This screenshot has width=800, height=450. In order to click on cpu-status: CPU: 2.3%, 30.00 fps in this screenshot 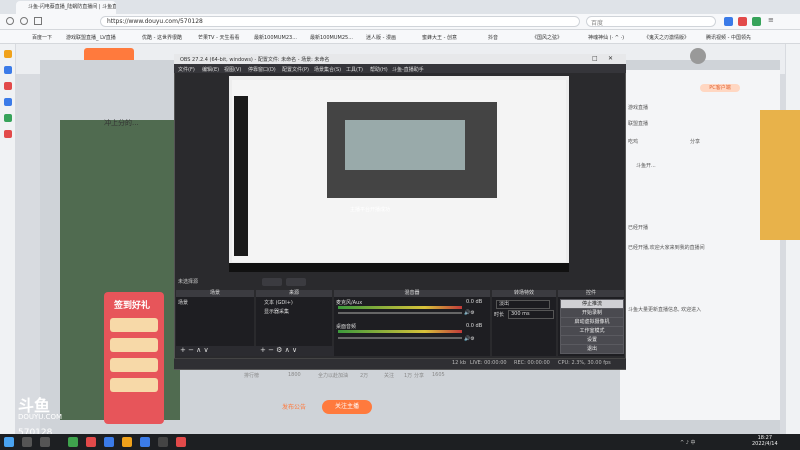, I will do `click(584, 363)`.